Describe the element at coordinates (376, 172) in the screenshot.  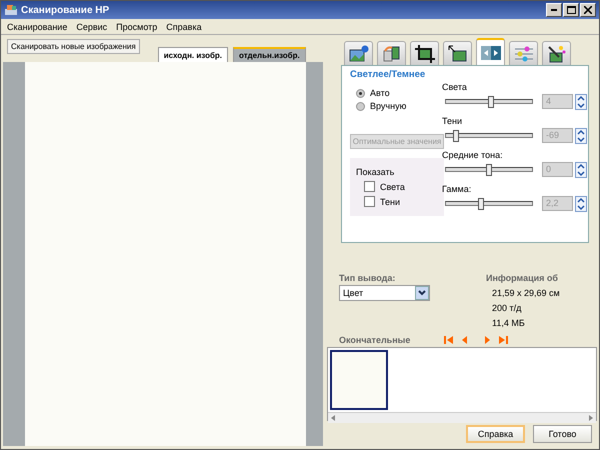
I see `group-label: Показать` at that location.